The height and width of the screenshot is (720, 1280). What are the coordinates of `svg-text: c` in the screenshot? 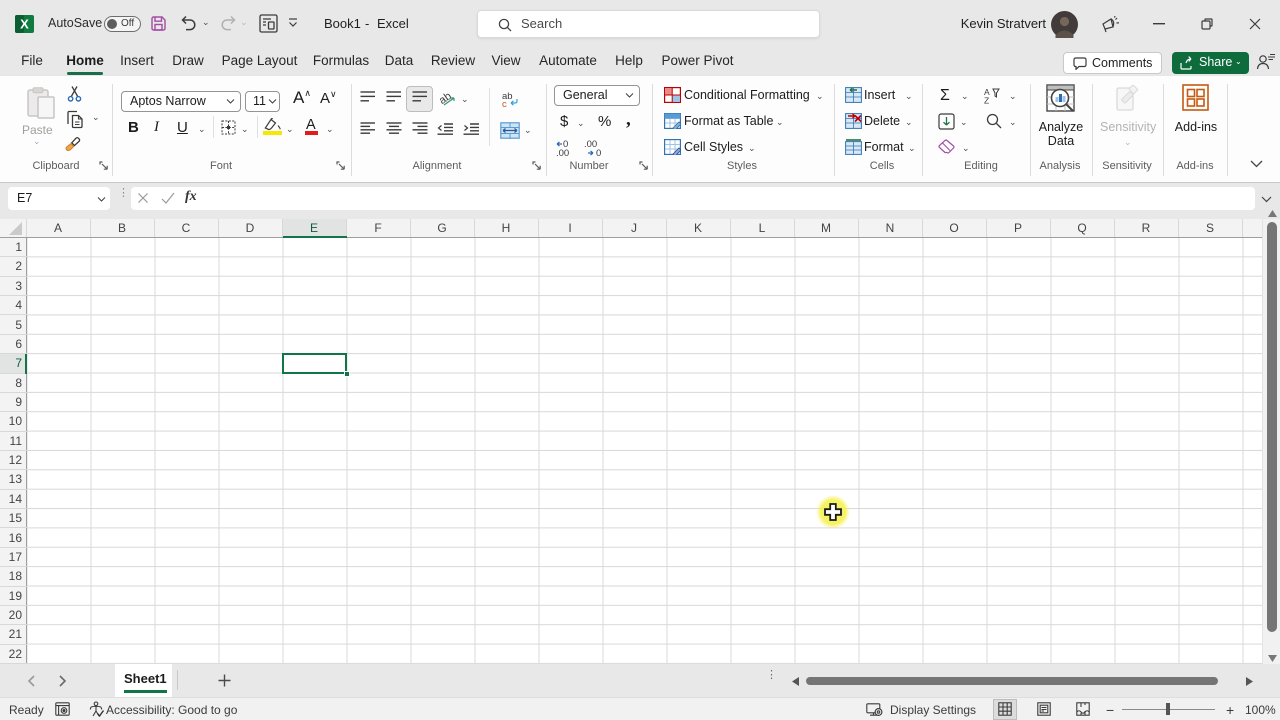 It's located at (504, 103).